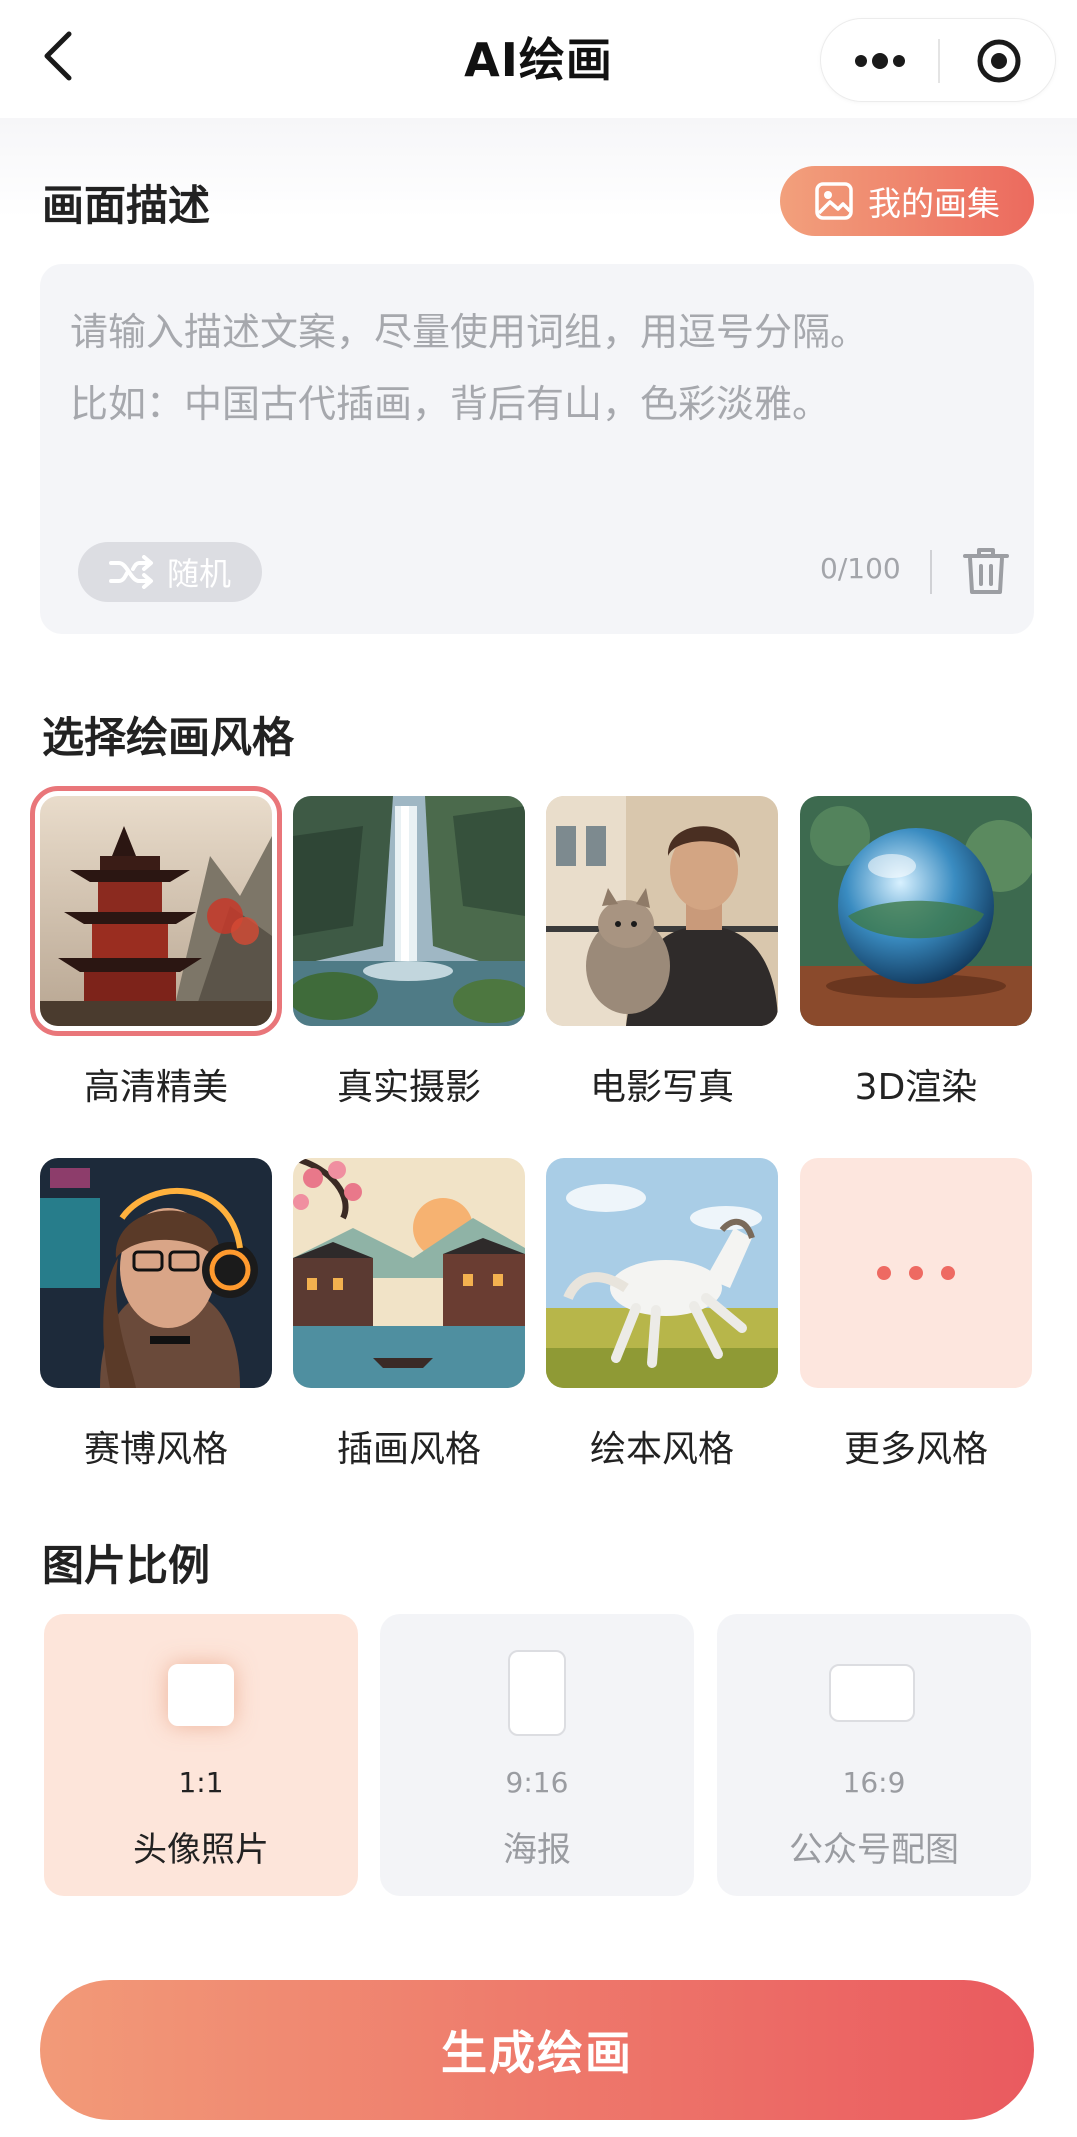 The height and width of the screenshot is (2137, 1077). Describe the element at coordinates (126, 1565) in the screenshot. I see `ratio-section-title: 图片比例` at that location.